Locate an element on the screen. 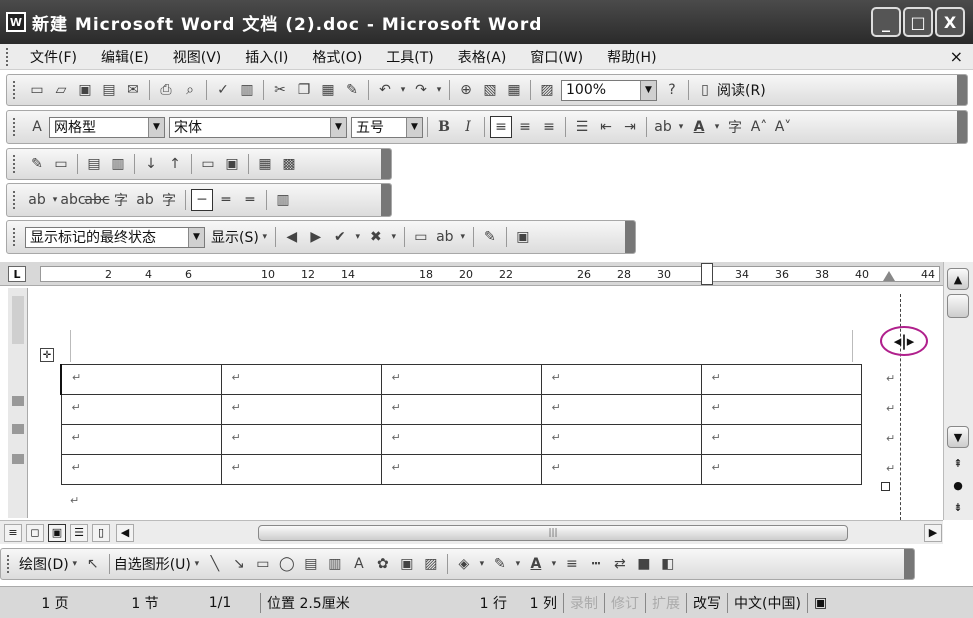 The height and width of the screenshot is (618, 973). format-painter-icon: ✎ is located at coordinates (352, 90).